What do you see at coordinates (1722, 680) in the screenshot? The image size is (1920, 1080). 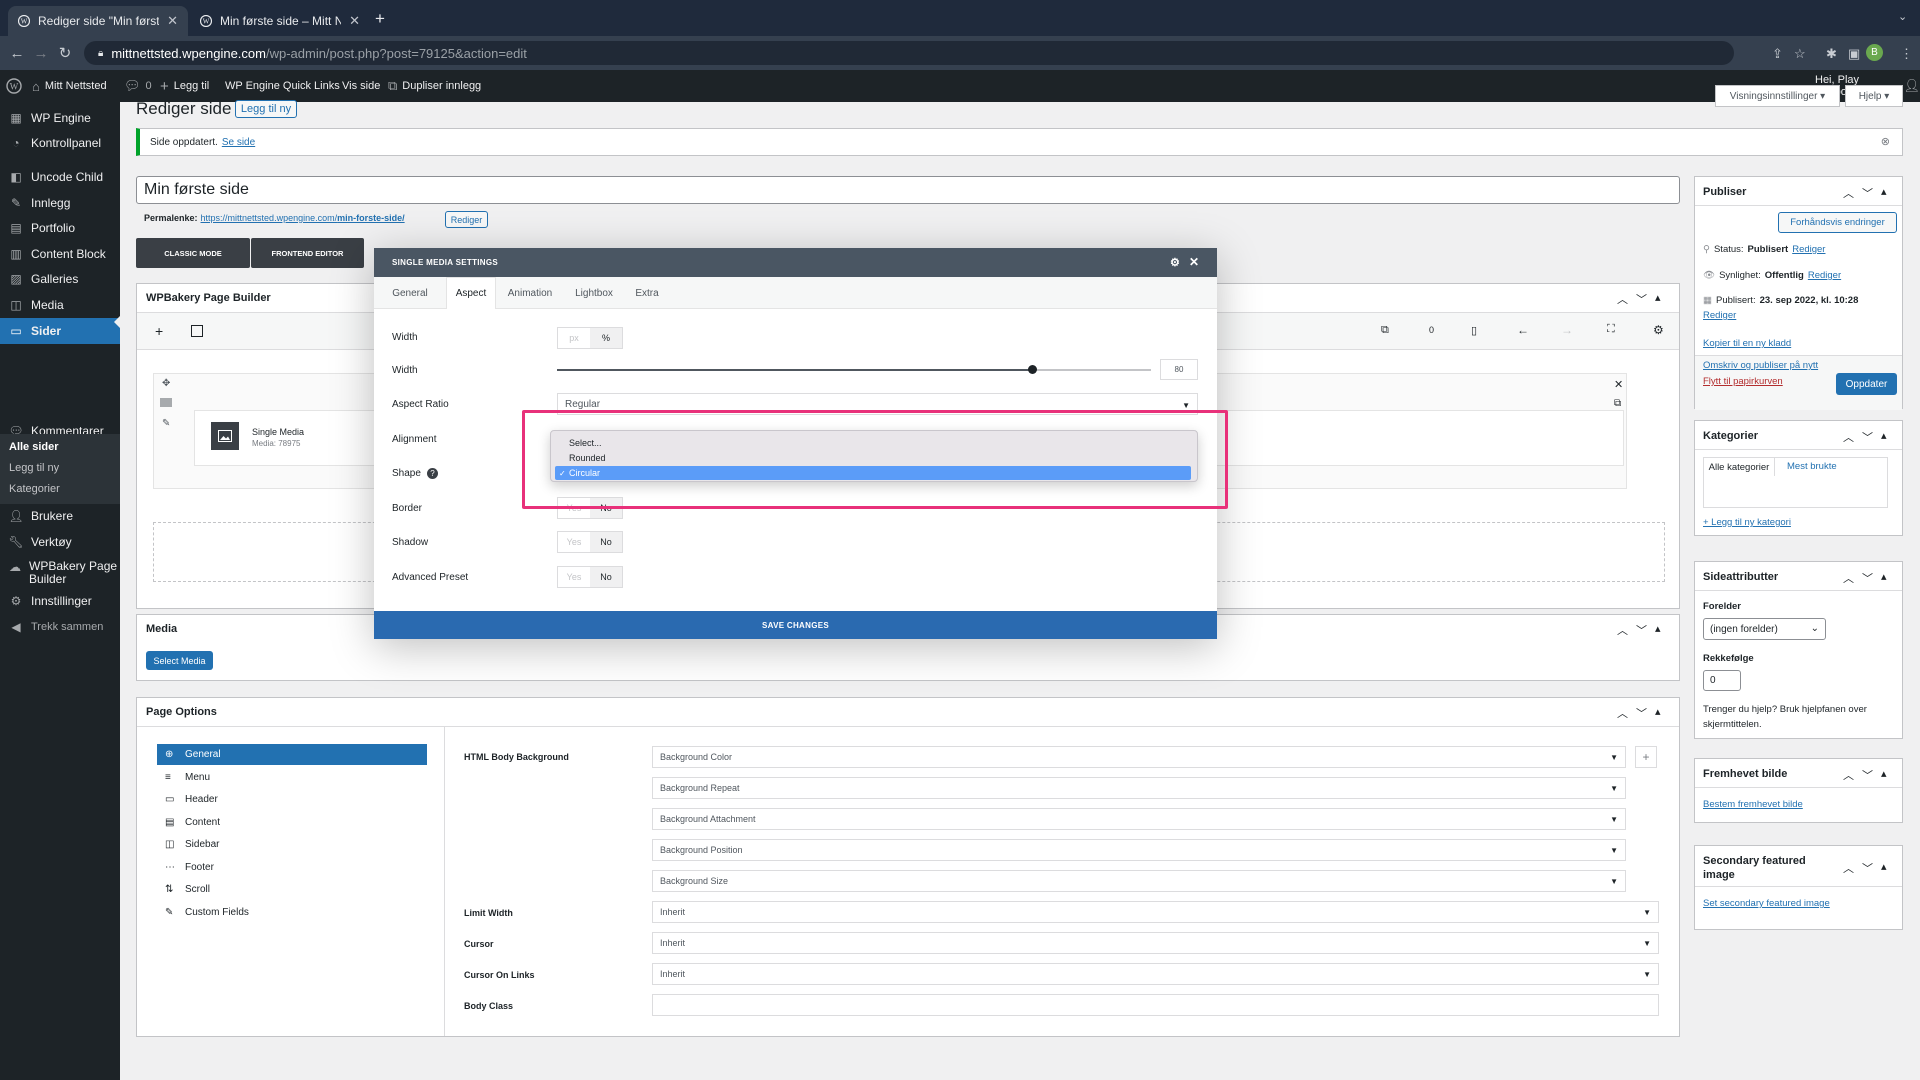 I see `order-input: 0` at bounding box center [1722, 680].